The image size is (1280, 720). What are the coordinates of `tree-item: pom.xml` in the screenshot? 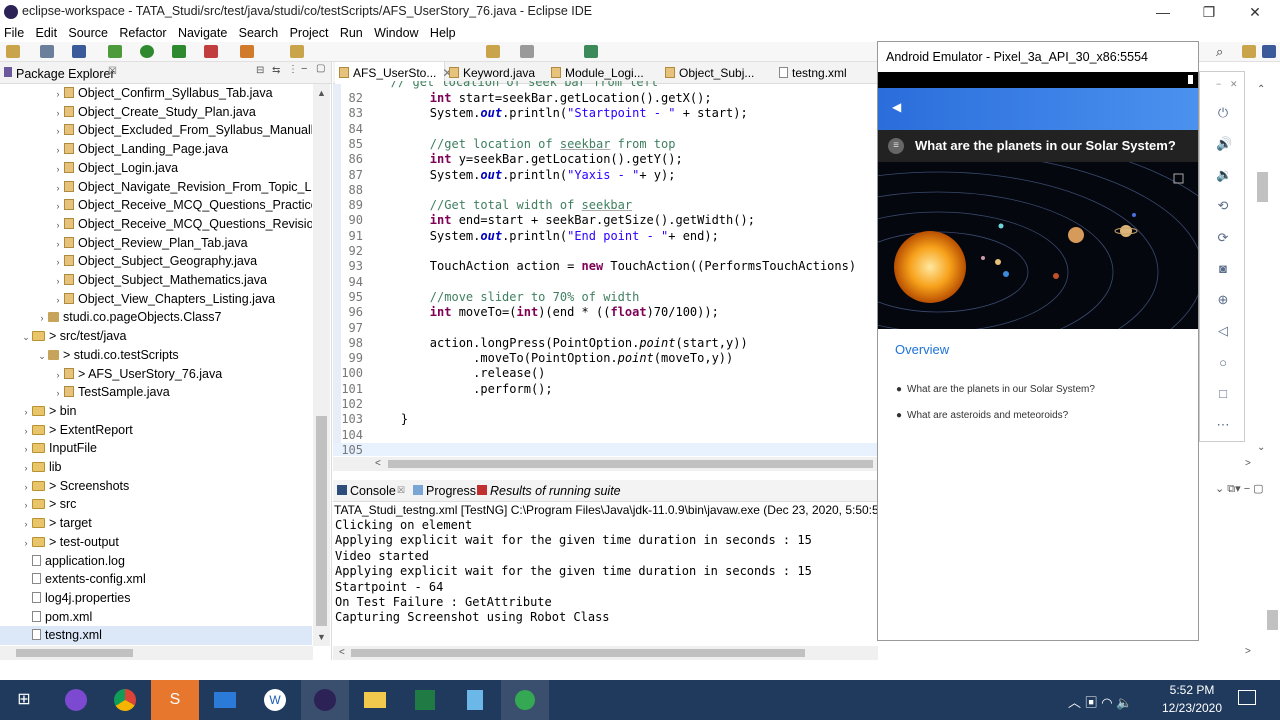 It's located at (156, 617).